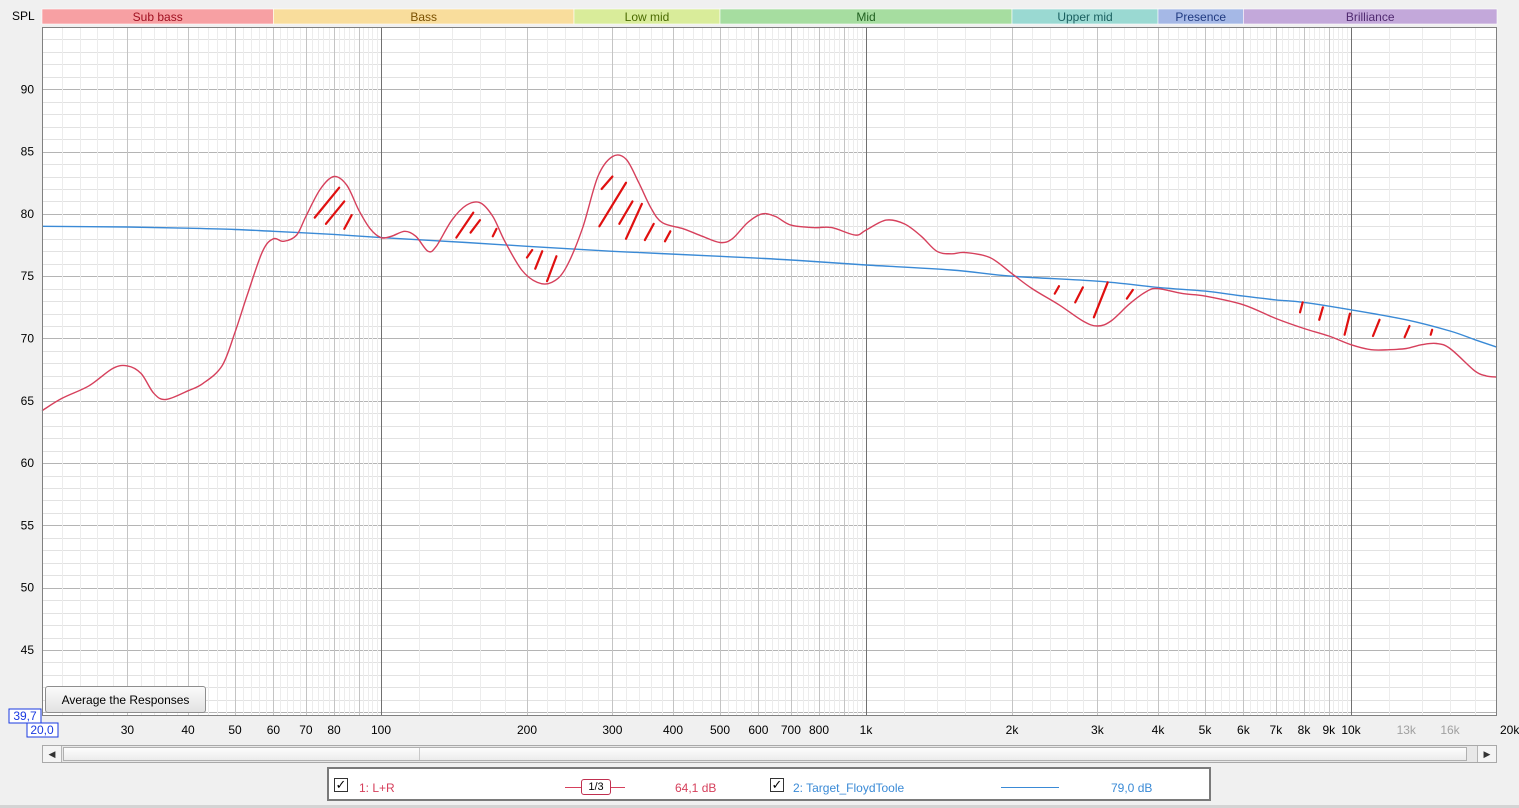 Image resolution: width=1519 pixels, height=808 pixels. Describe the element at coordinates (527, 730) in the screenshot. I see `x-tick-label: 200` at that location.